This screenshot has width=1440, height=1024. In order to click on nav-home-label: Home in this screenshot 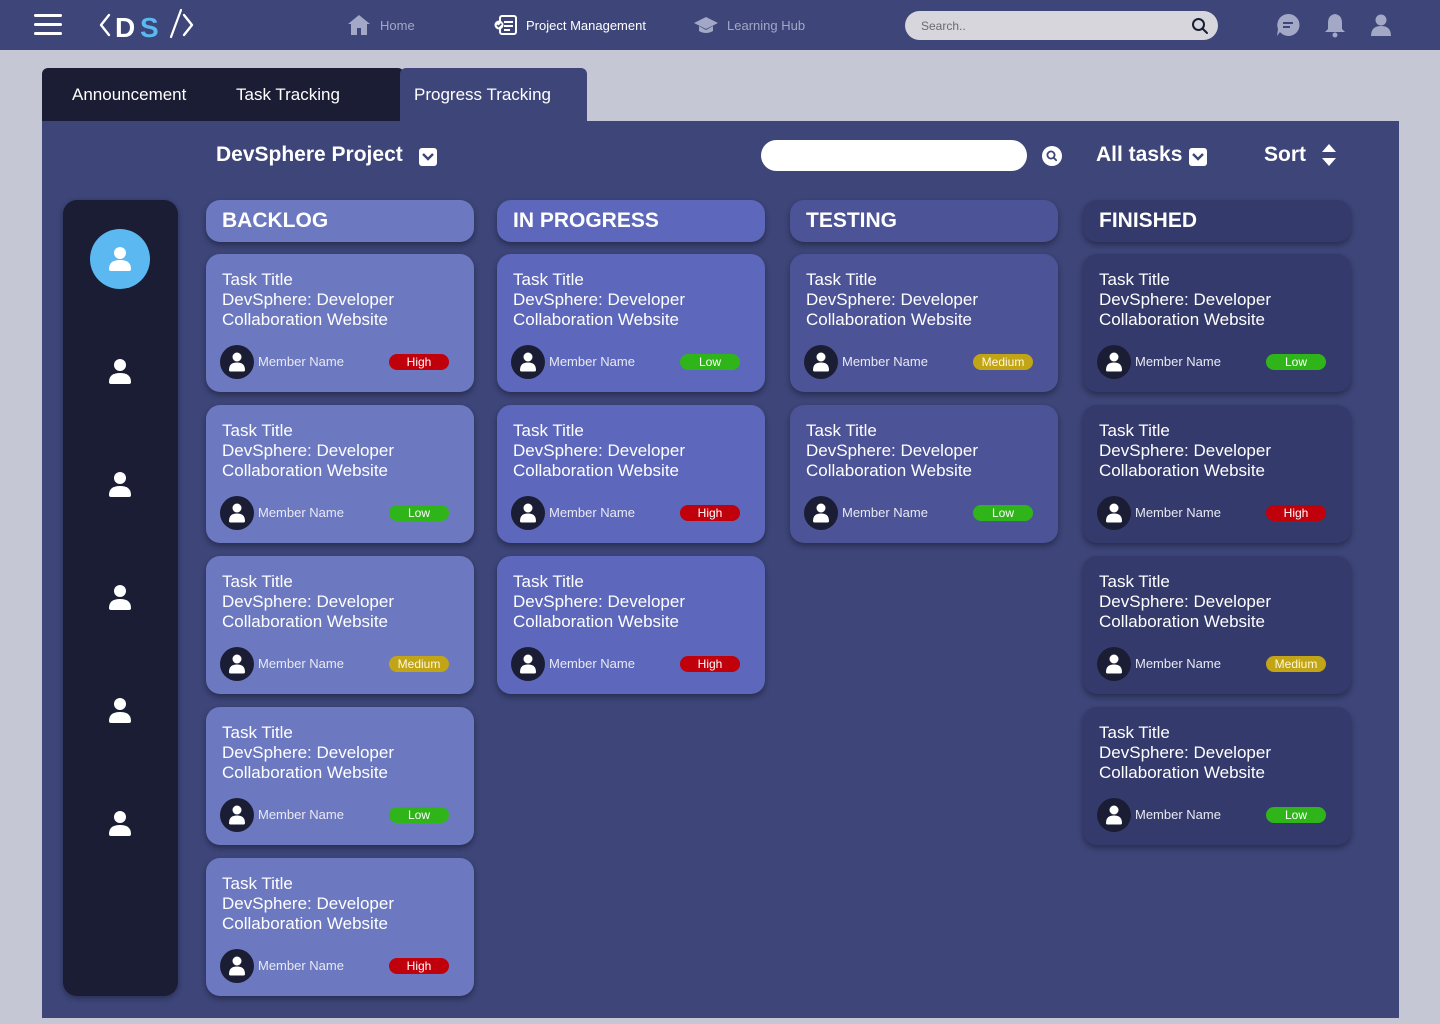, I will do `click(397, 25)`.